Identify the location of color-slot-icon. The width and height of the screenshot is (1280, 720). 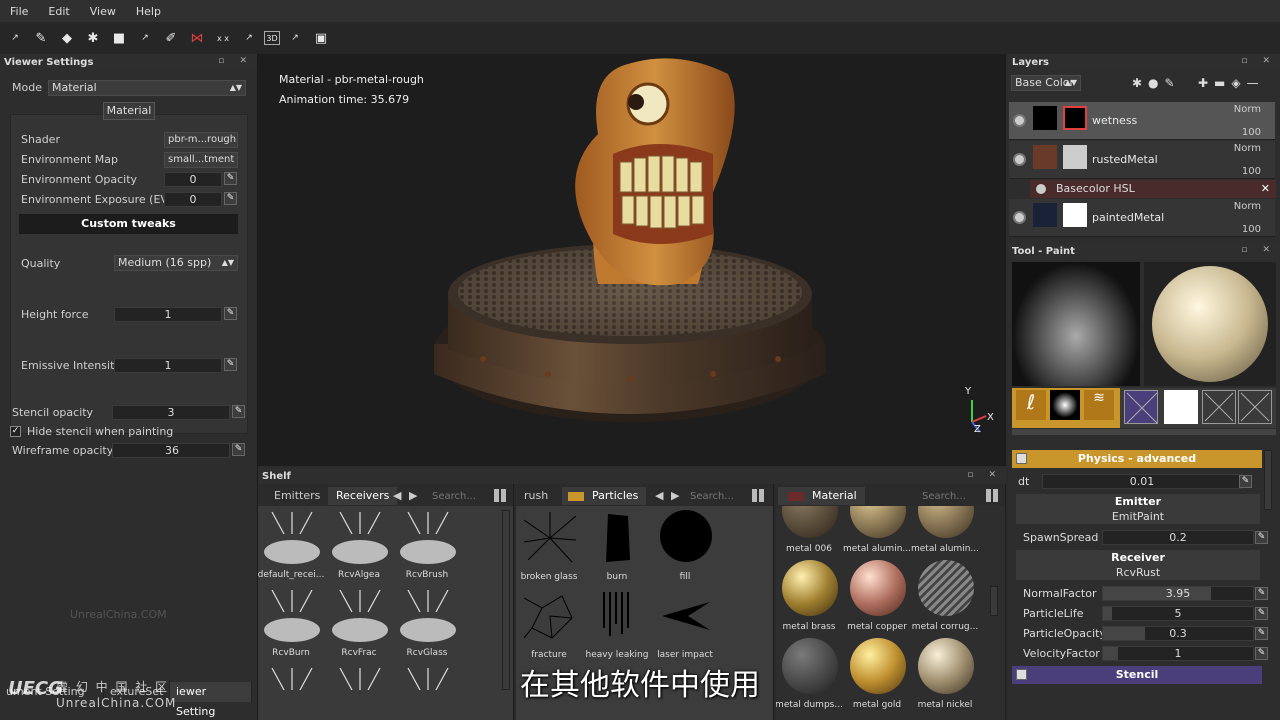
(1181, 407).